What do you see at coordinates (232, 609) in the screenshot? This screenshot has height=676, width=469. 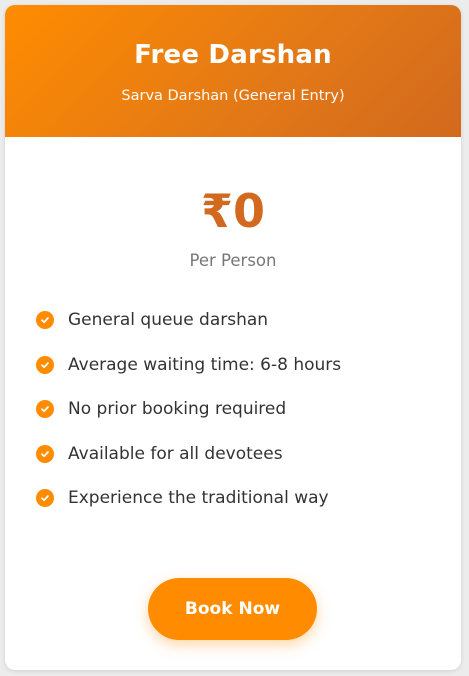 I see `book-now-button: Book Now` at bounding box center [232, 609].